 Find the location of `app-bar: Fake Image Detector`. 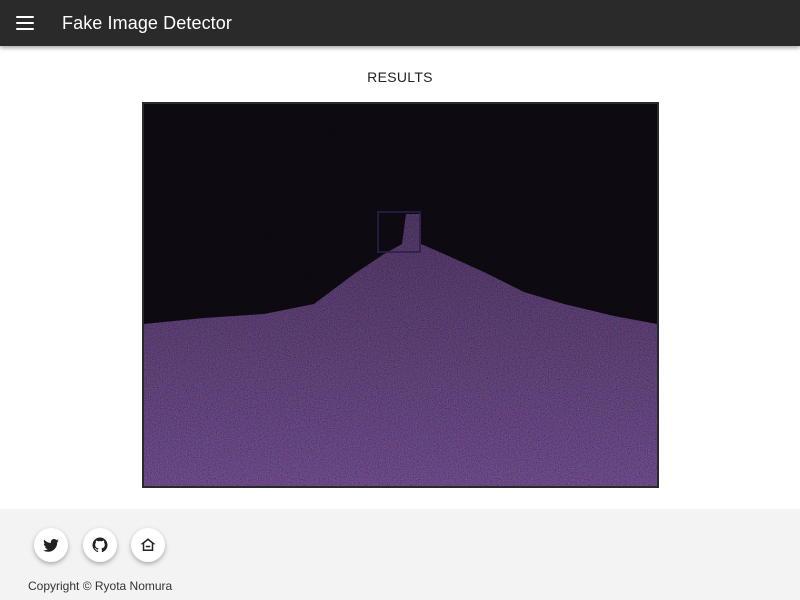

app-bar: Fake Image Detector is located at coordinates (400, 23).